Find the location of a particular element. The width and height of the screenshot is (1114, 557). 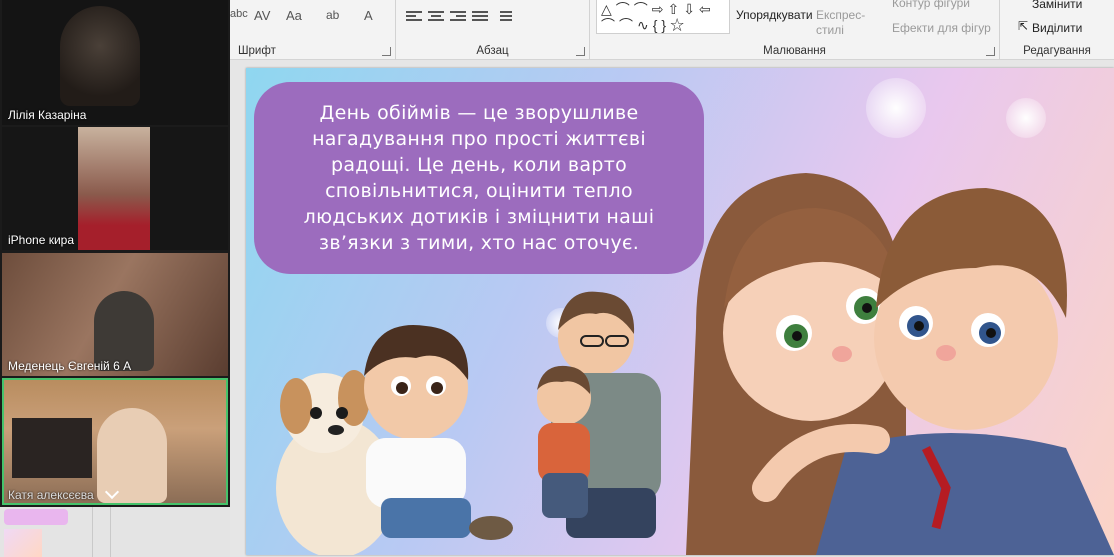

shapes-gallery: △⌒⌒⇨⇧⇩⇦ ⌒⌒∿{}☆ is located at coordinates (663, 17).